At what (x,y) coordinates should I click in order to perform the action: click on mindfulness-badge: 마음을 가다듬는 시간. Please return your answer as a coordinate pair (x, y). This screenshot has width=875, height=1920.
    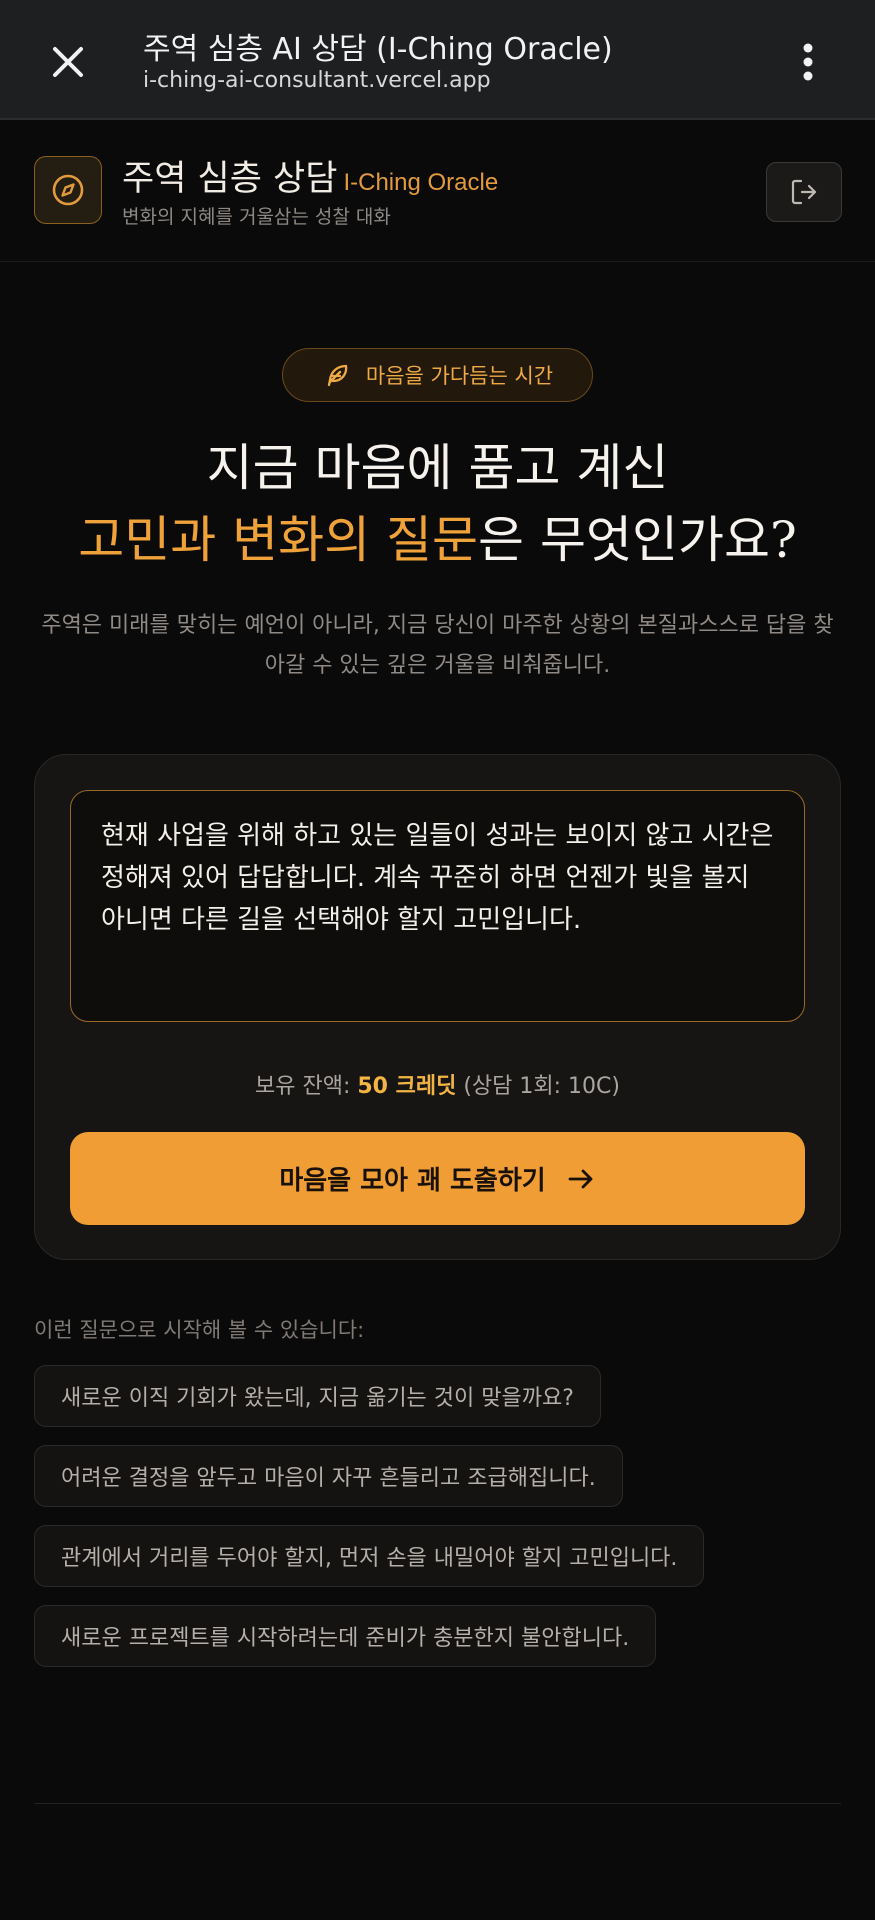
    Looking at the image, I should click on (437, 375).